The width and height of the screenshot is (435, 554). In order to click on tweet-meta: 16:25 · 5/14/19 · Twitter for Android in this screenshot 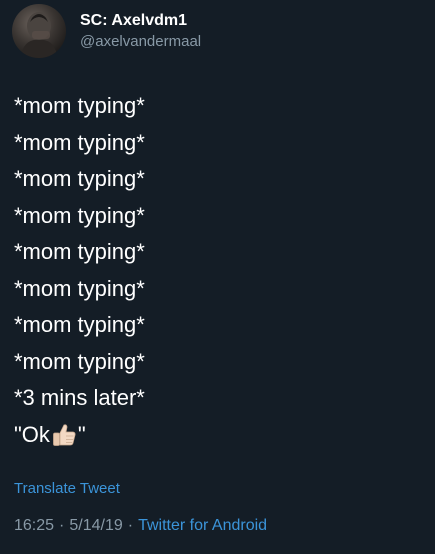, I will do `click(140, 526)`.